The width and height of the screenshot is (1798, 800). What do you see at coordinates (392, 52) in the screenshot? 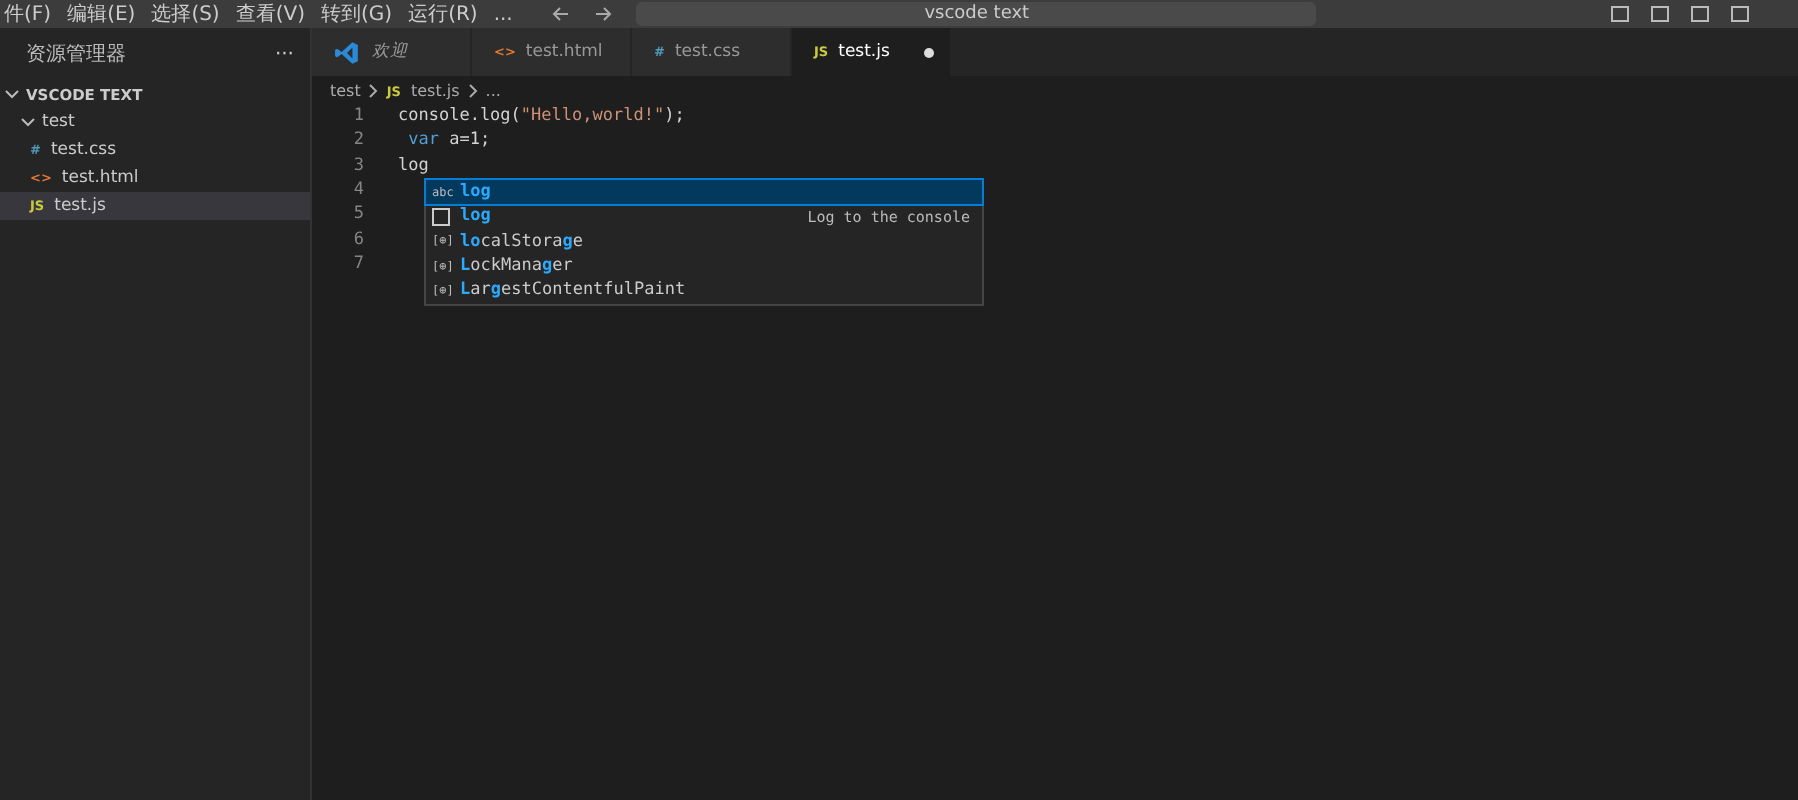
I see `editor-tab: 欢迎` at bounding box center [392, 52].